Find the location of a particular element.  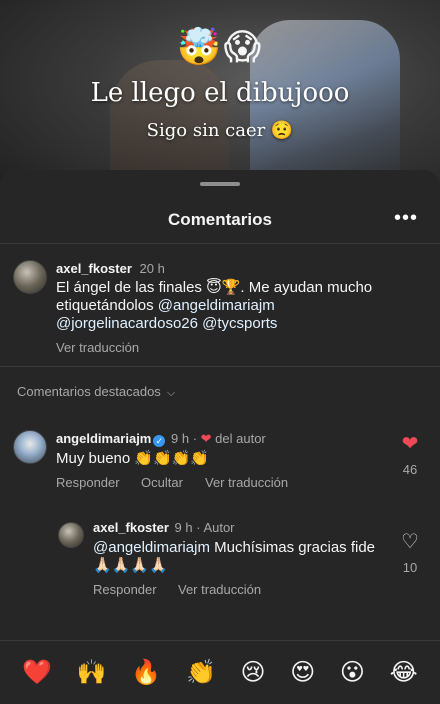

comment-text-line3: @jorgelinacardoso26 @tycsports is located at coordinates (226, 324).